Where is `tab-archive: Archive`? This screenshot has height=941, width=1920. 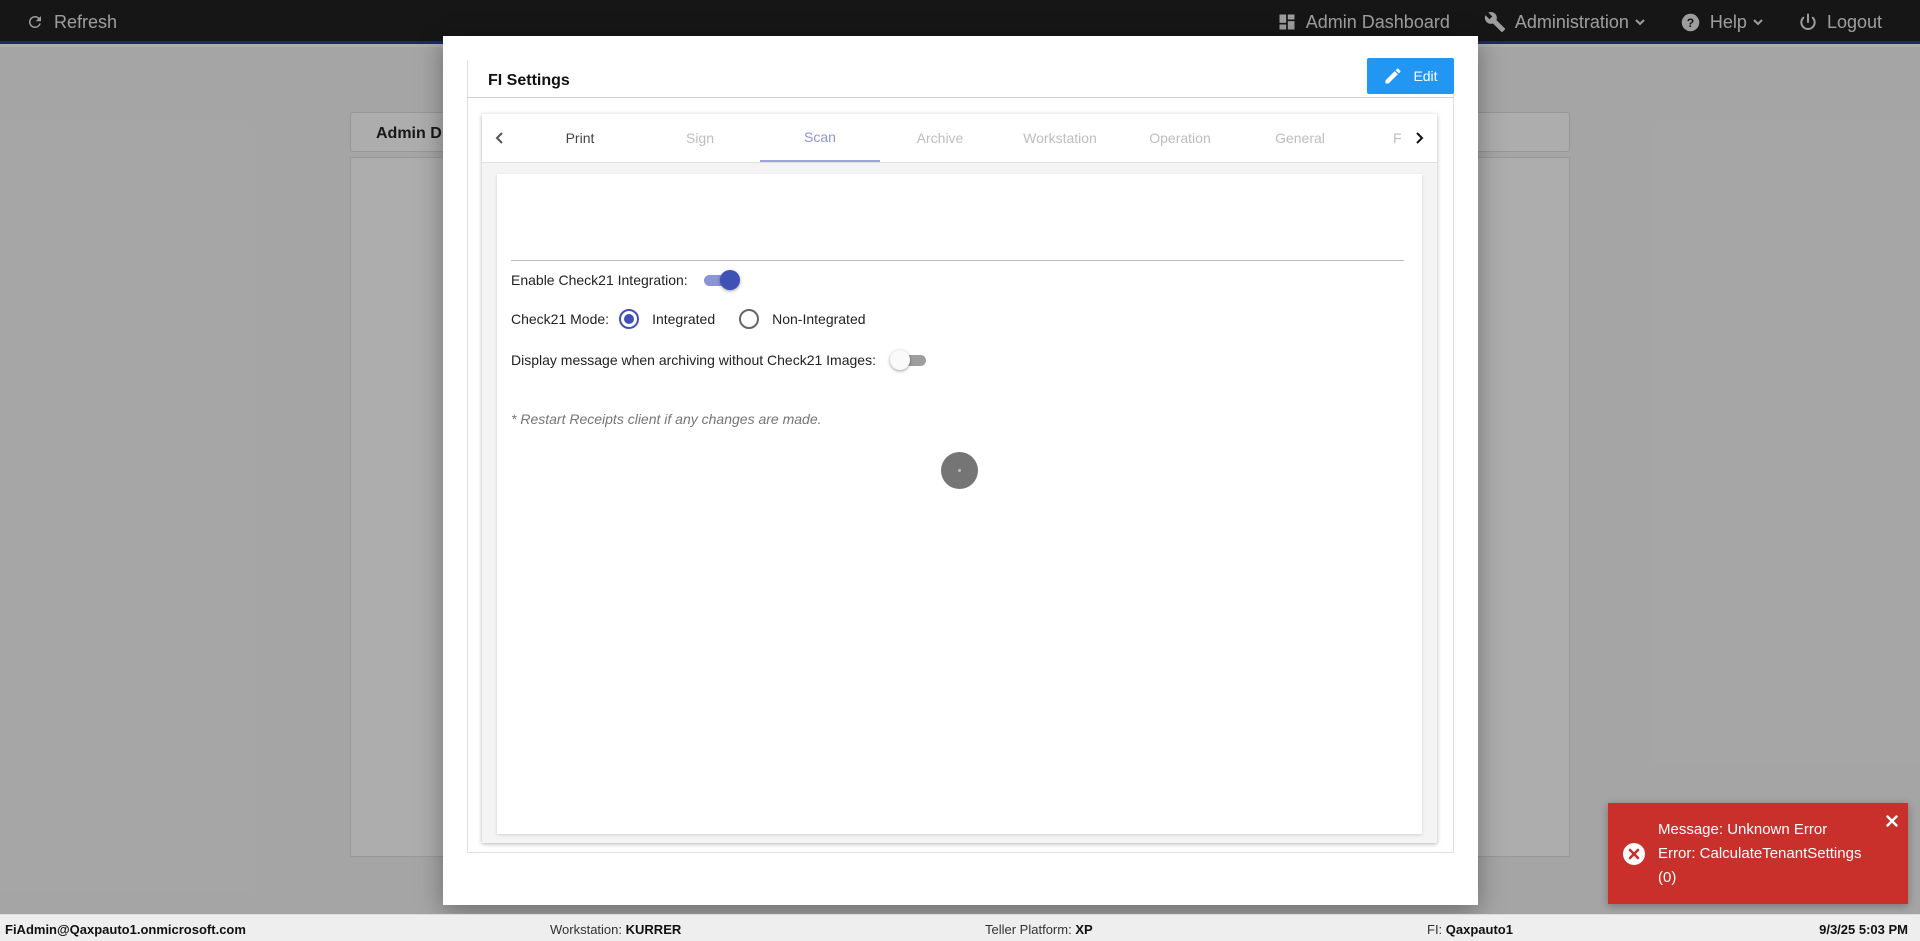
tab-archive: Archive is located at coordinates (940, 138).